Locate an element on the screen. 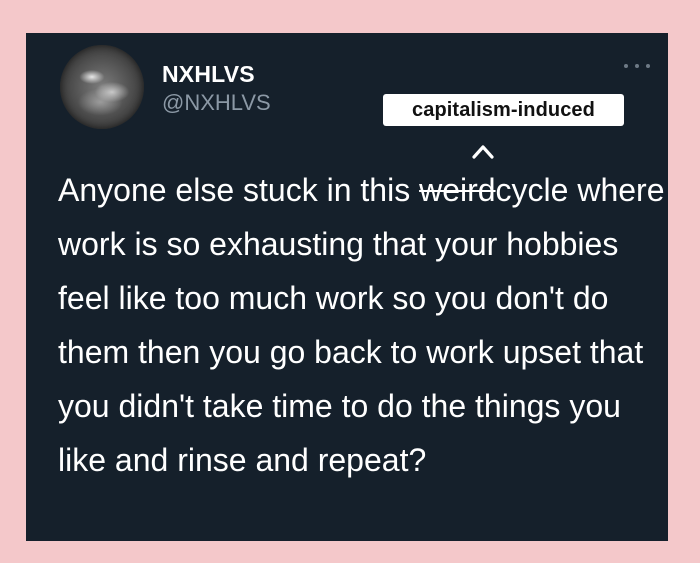 This screenshot has height=563, width=700. avatar is located at coordinates (102, 87).